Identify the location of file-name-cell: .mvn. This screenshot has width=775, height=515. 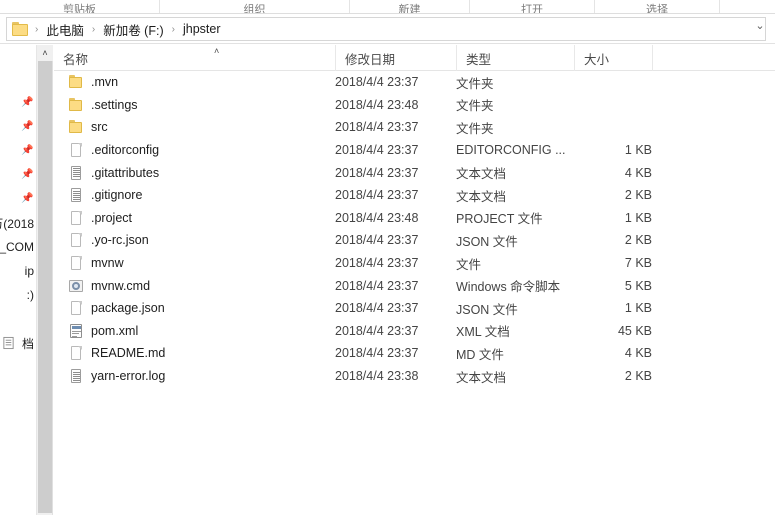
(198, 82).